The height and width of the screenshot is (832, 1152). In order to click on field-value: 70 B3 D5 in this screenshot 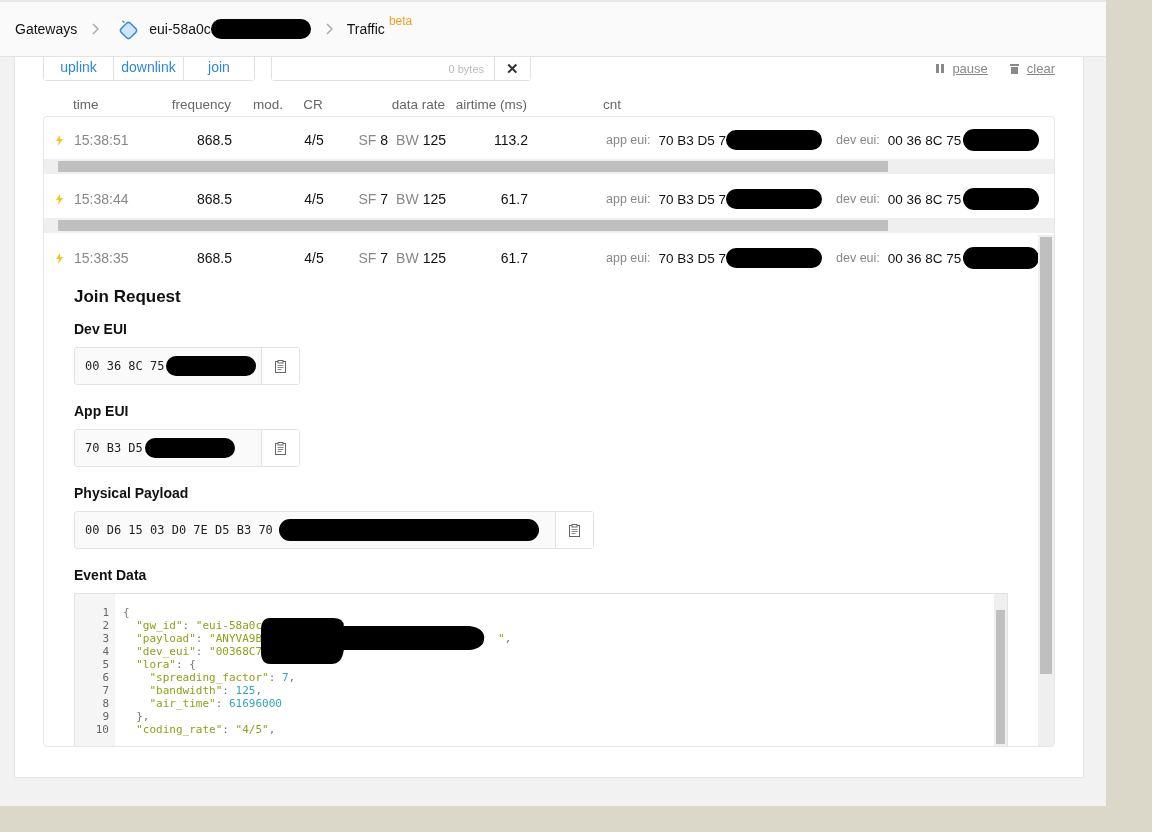, I will do `click(114, 448)`.